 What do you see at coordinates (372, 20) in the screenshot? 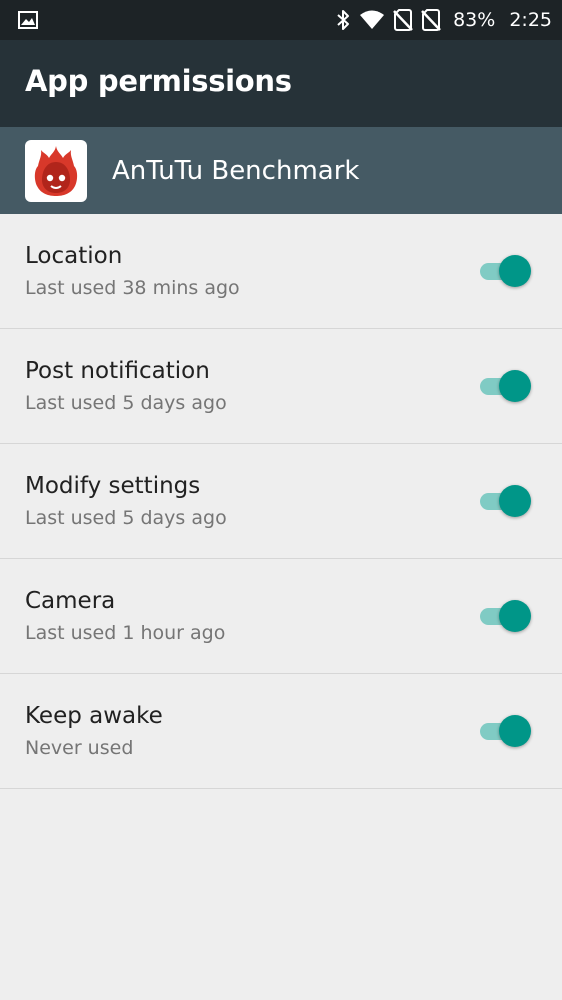
I see `wifi-icon` at bounding box center [372, 20].